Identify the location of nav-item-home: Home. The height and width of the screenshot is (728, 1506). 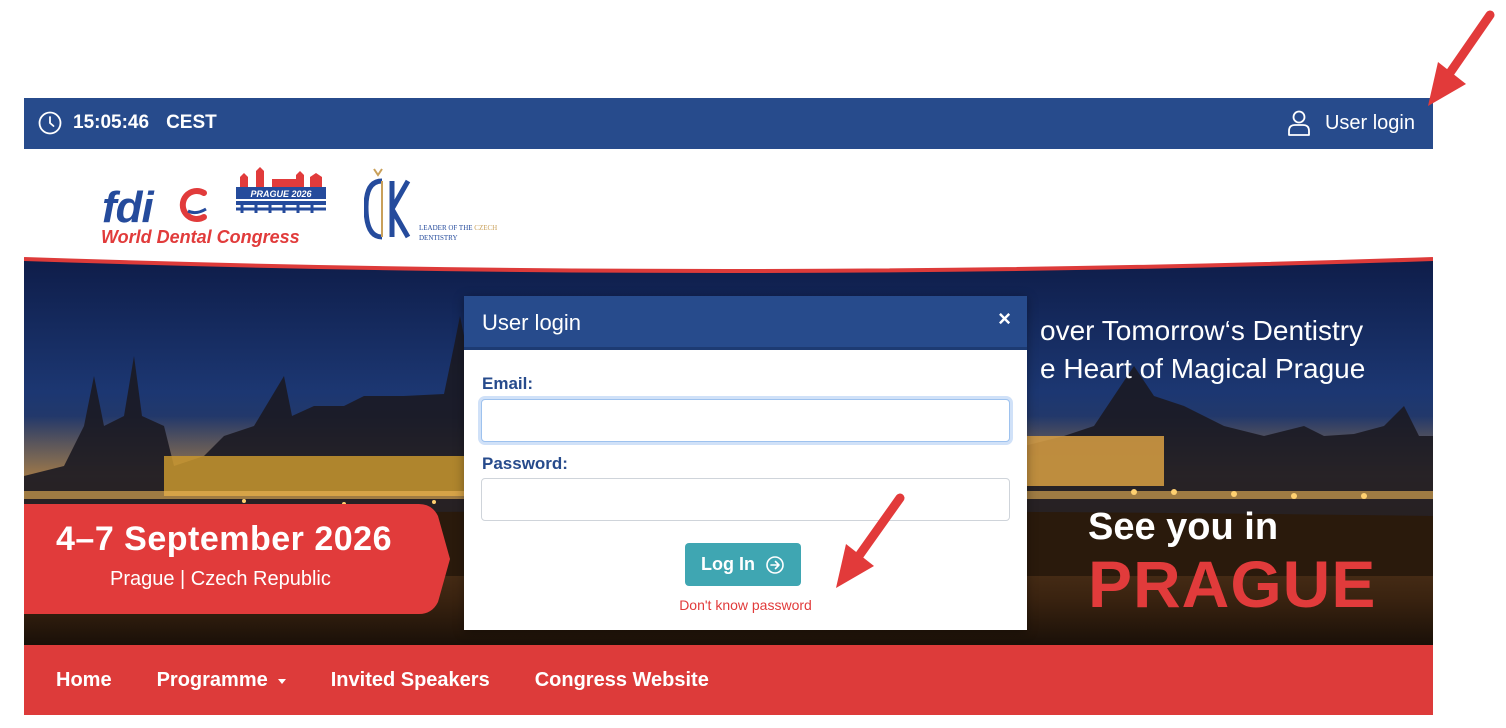
(84, 680).